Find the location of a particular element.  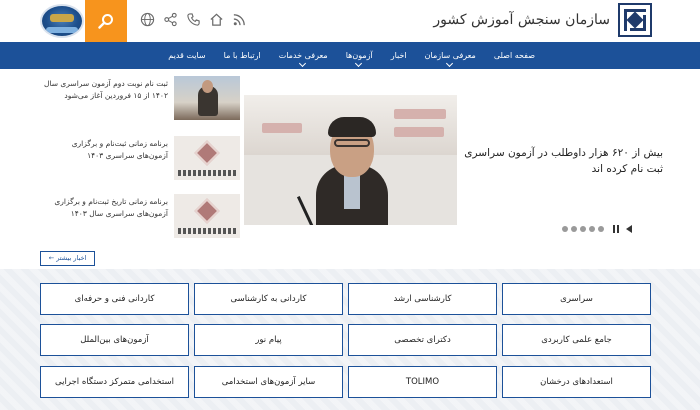

exam-link-button: کاردانی فنی و حرفه‌ای is located at coordinates (114, 299).